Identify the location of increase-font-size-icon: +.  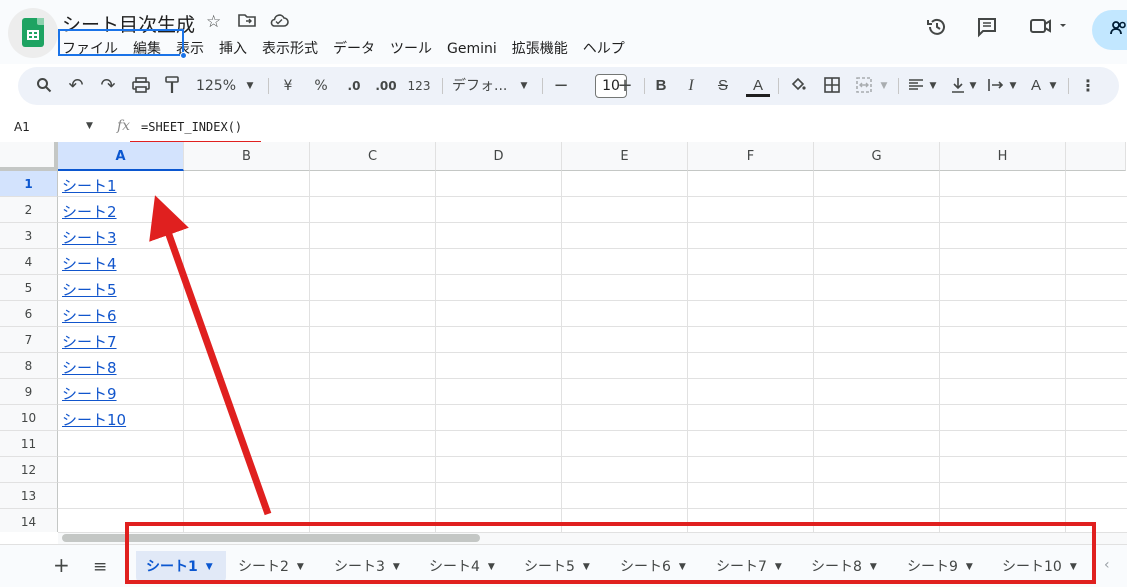
(625, 86).